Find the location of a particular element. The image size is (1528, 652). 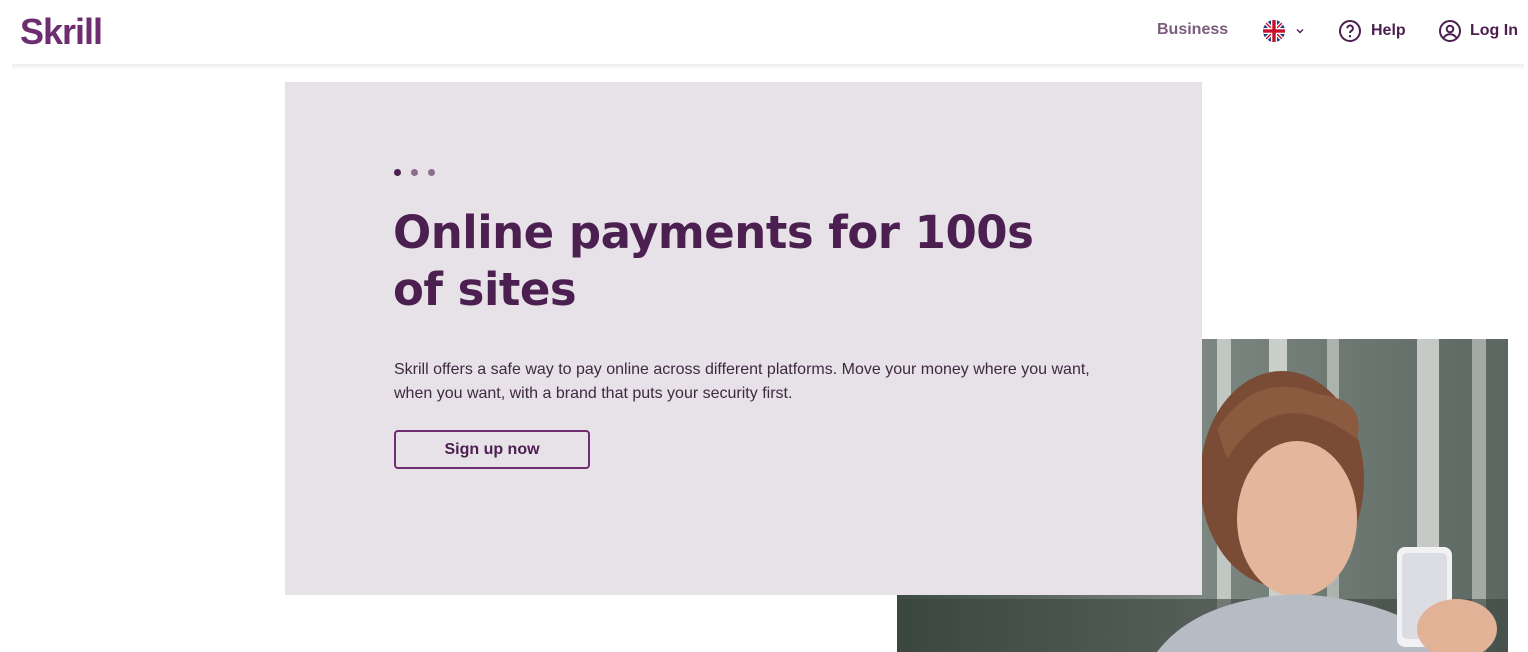

language-selector is located at coordinates (1284, 31).